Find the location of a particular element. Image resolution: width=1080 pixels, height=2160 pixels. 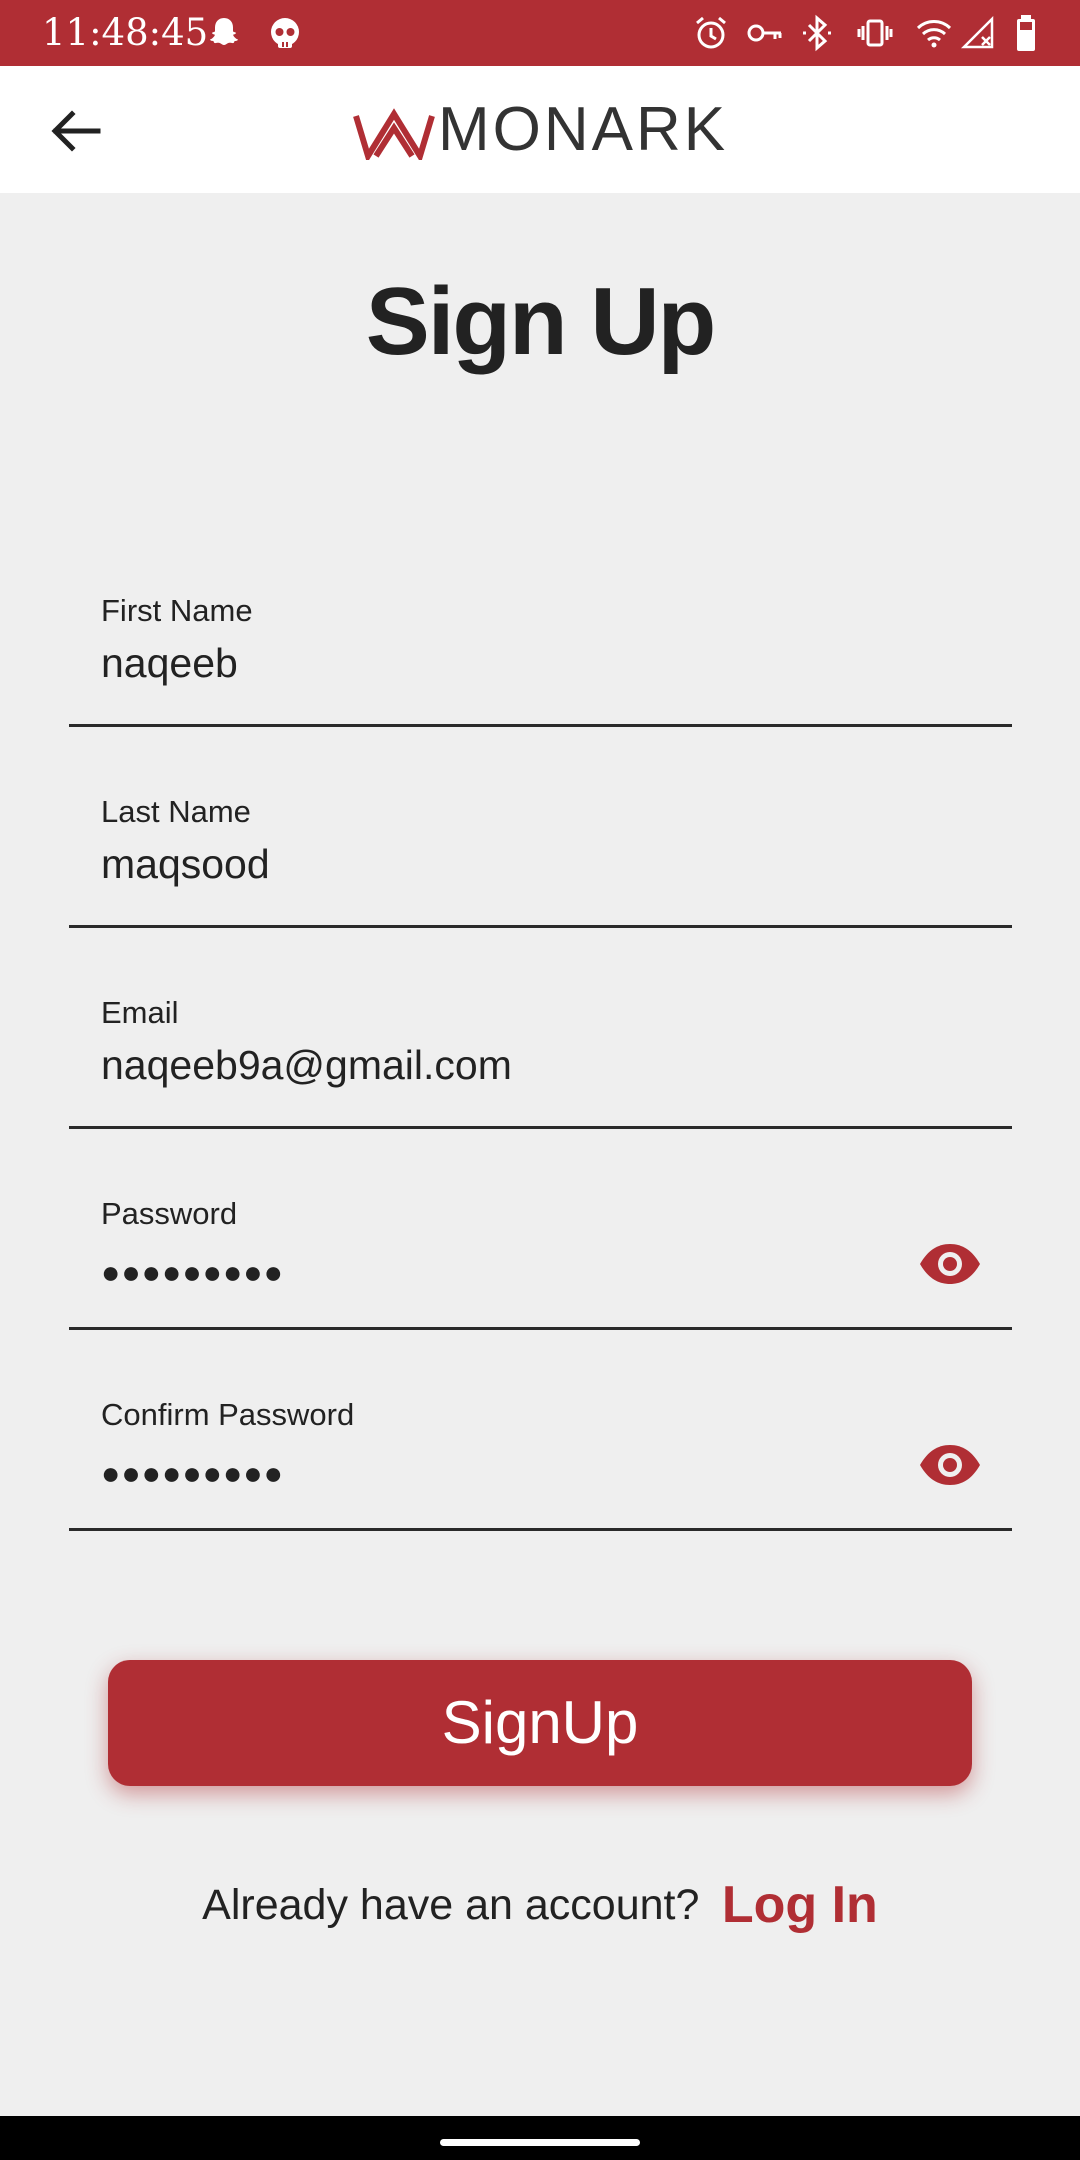

login-link: Log In is located at coordinates (800, 1905).